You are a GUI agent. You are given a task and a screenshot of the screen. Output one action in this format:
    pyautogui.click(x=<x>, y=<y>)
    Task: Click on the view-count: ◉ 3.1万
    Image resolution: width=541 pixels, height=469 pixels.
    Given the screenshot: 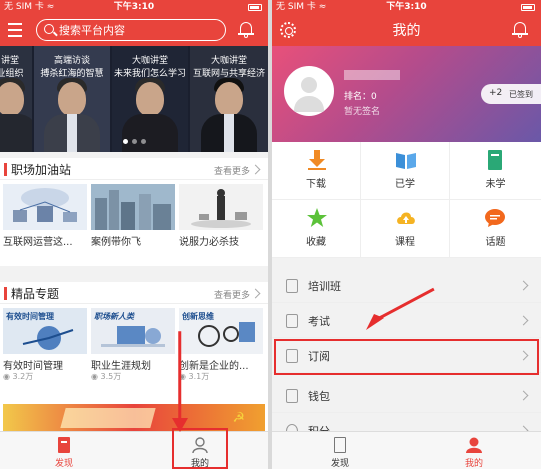 What is the action you would take?
    pyautogui.click(x=194, y=376)
    